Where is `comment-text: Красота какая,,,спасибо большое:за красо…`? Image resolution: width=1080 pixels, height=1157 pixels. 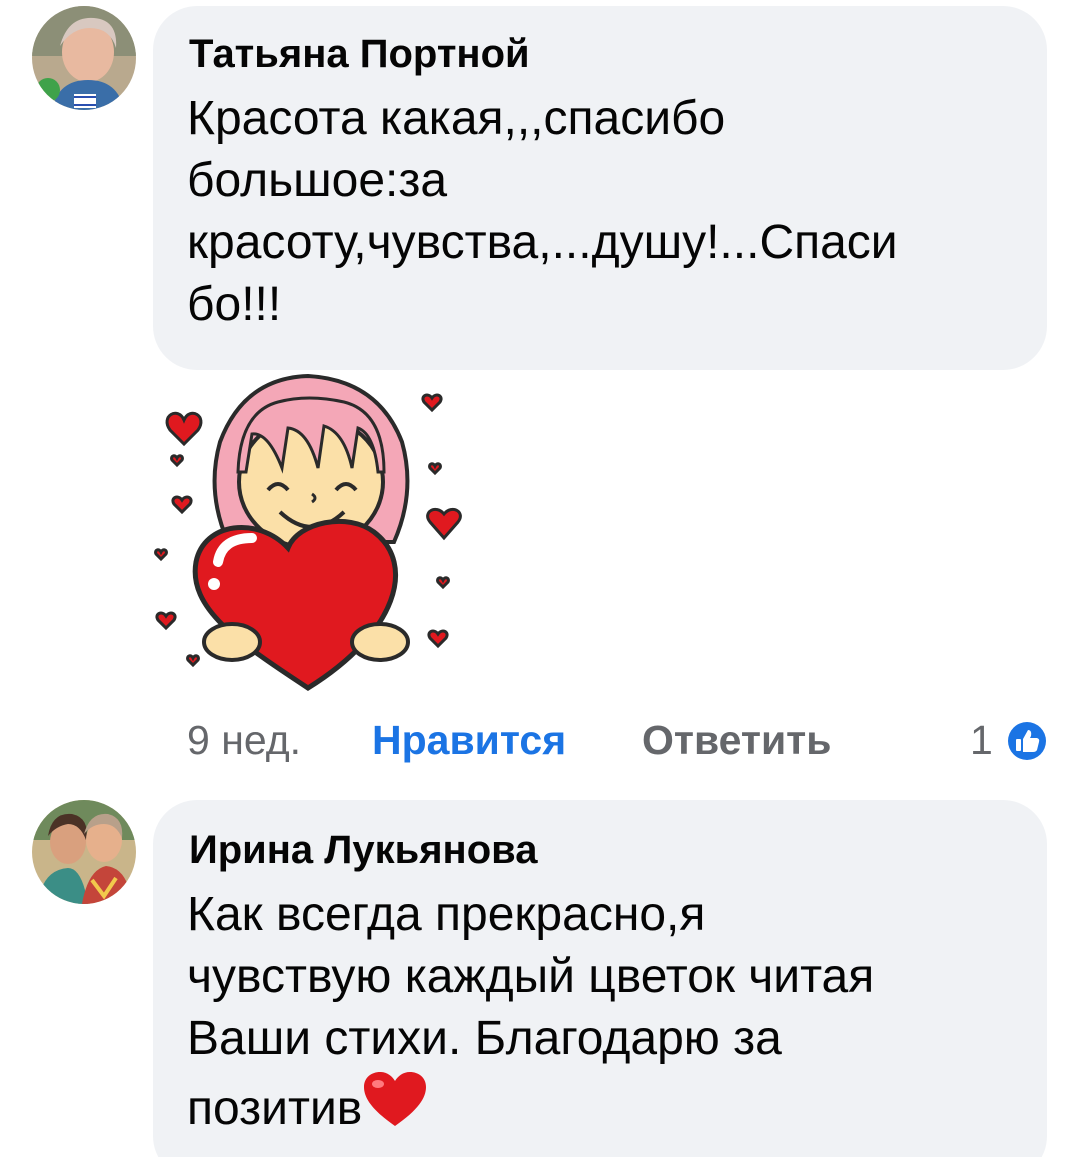 comment-text: Красота какая,,,спасибо большое:за красо… is located at coordinates (542, 211).